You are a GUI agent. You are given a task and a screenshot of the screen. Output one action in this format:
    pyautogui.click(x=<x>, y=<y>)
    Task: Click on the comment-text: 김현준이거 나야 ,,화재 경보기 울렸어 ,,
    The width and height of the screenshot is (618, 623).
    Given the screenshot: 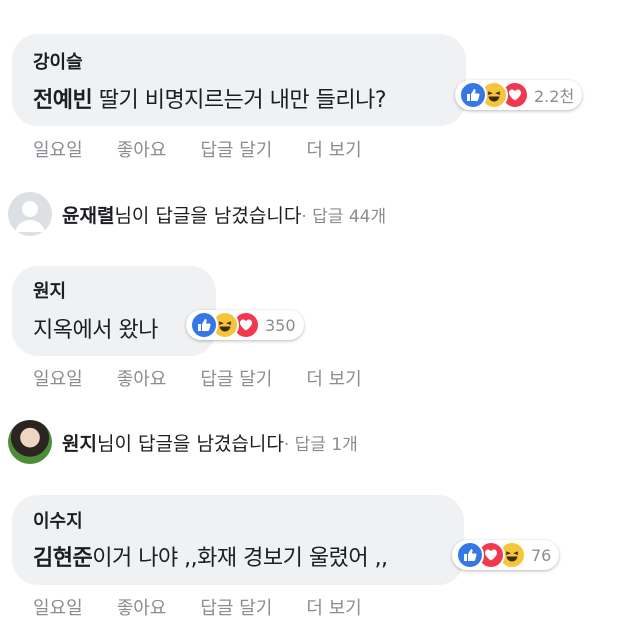 What is the action you would take?
    pyautogui.click(x=210, y=556)
    